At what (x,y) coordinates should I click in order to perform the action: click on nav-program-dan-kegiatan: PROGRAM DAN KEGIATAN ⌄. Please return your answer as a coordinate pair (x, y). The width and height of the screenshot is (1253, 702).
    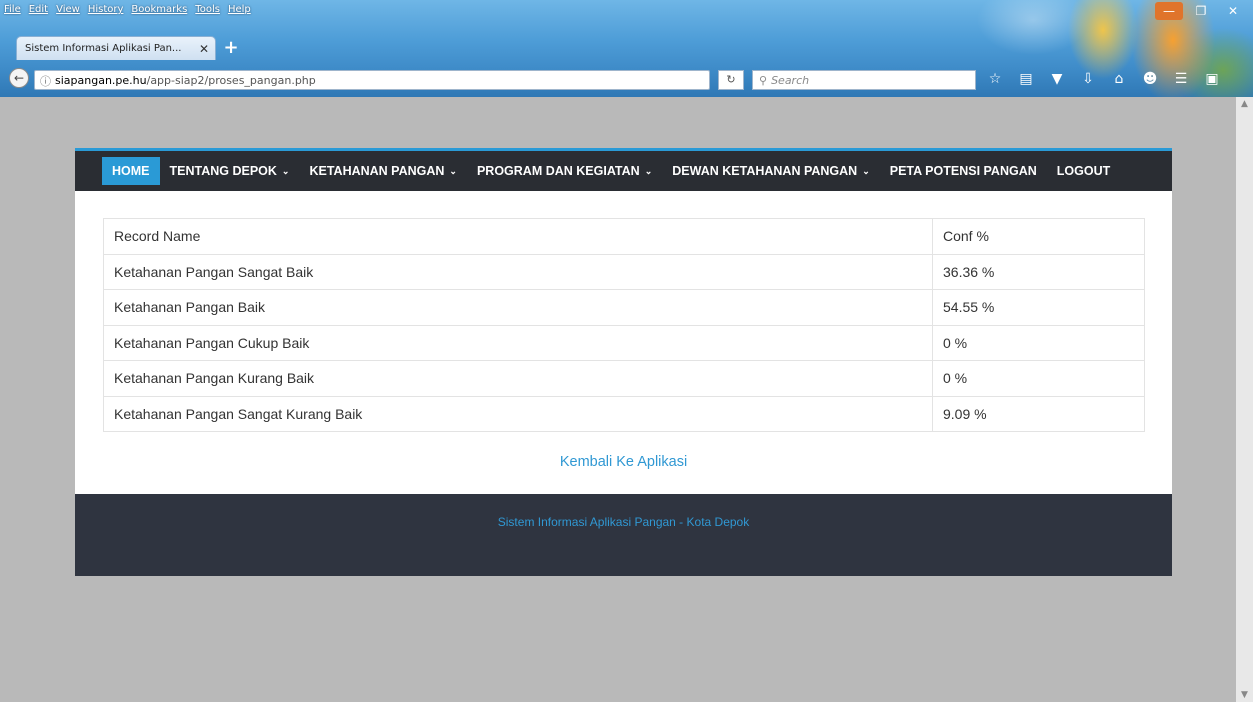
    Looking at the image, I should click on (564, 171).